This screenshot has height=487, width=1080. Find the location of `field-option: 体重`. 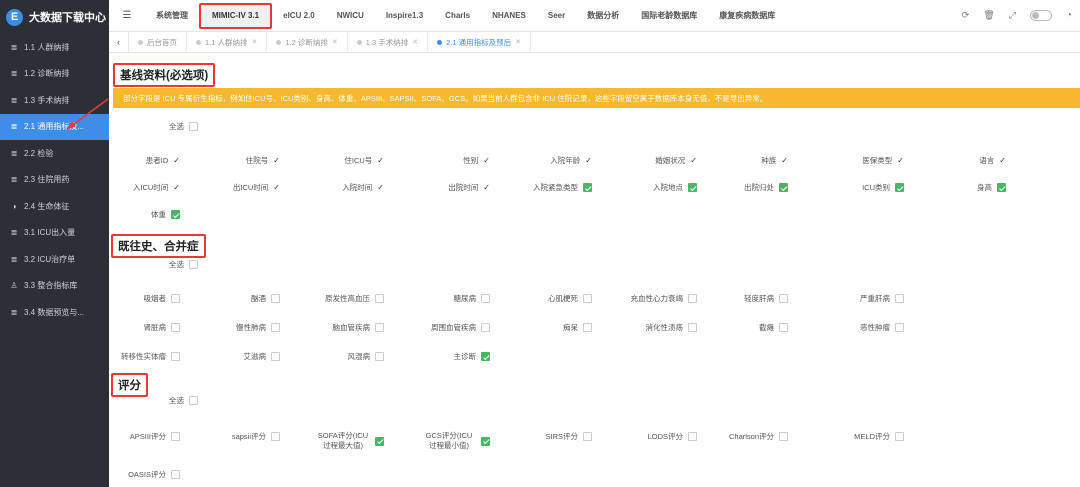

field-option: 体重 is located at coordinates (132, 214).